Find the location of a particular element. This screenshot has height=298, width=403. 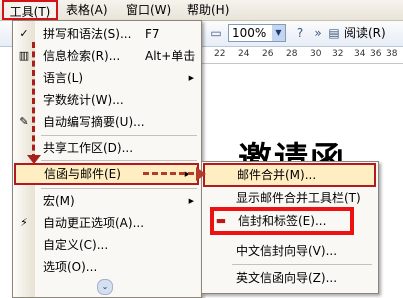

ruler-number: 26 is located at coordinates (268, 54).